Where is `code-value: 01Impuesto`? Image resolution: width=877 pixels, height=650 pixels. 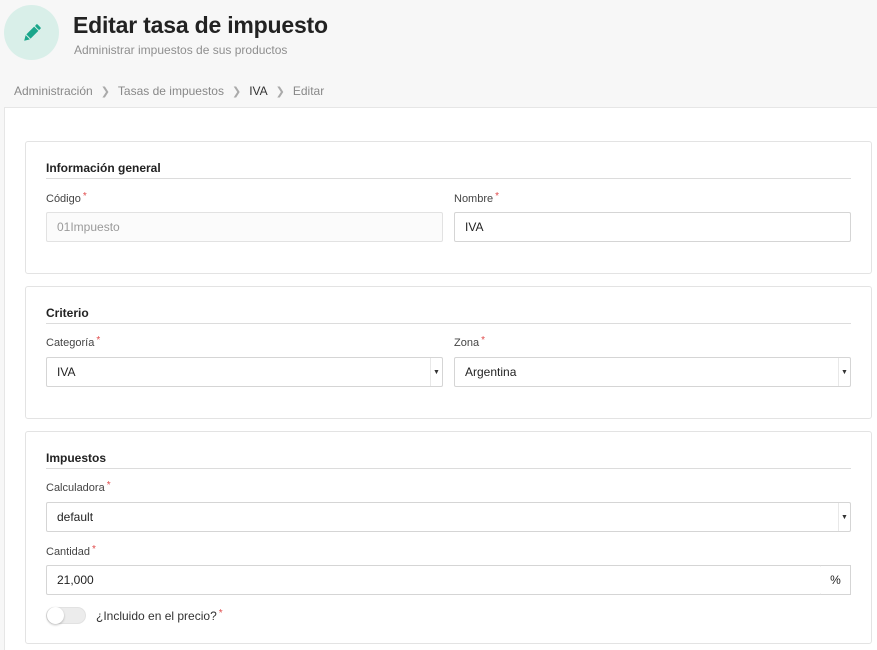 code-value: 01Impuesto is located at coordinates (88, 227).